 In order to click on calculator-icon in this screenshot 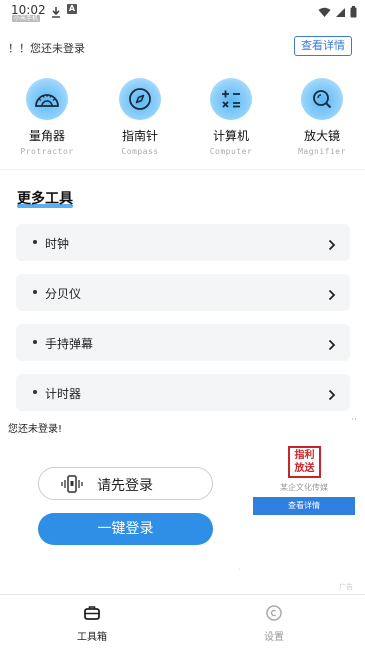, I will do `click(231, 99)`.